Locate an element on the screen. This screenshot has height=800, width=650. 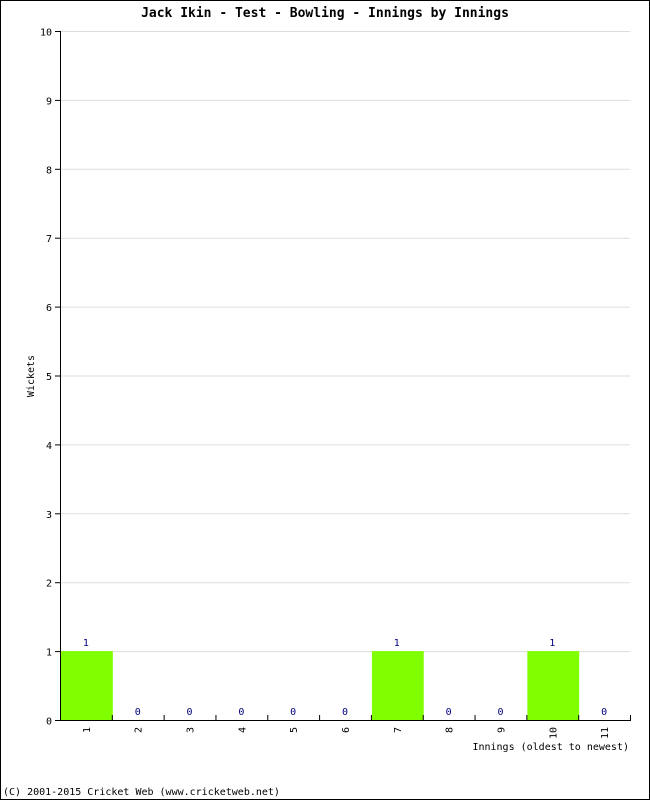
y-tick-label: 6 is located at coordinates (49, 308).